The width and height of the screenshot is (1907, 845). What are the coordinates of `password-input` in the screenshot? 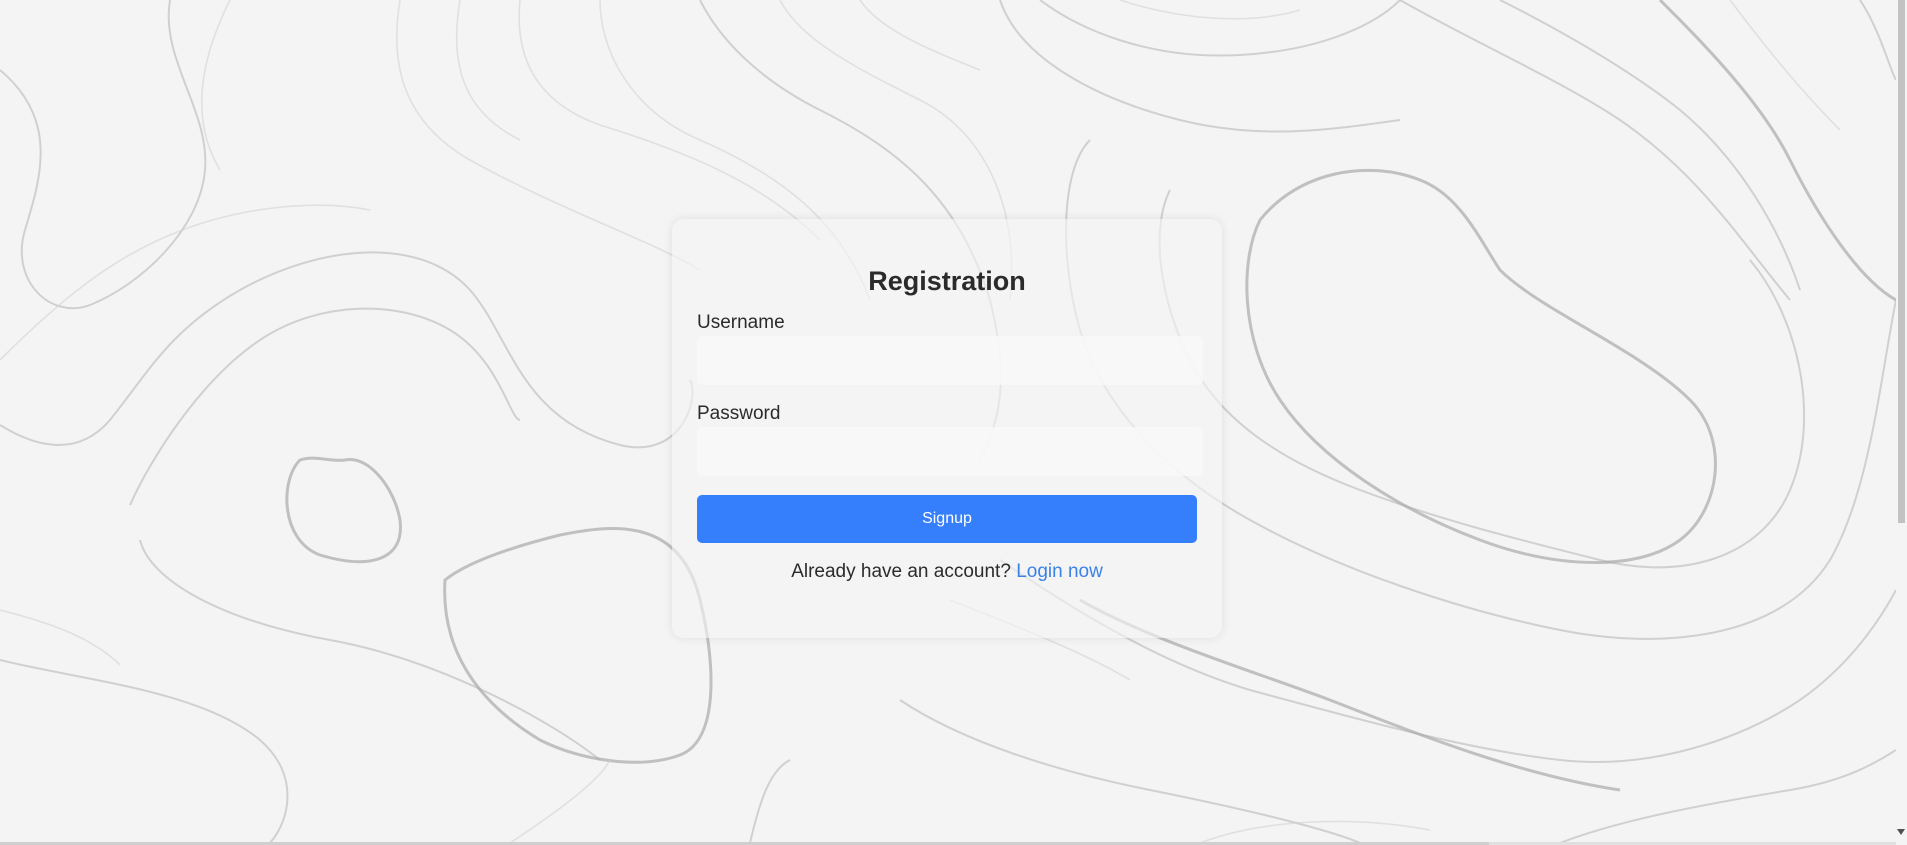 It's located at (950, 451).